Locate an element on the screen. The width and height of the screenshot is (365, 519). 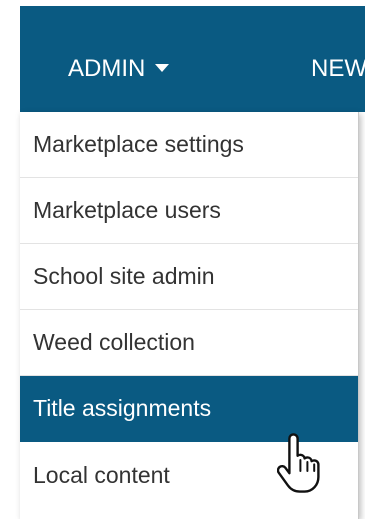
hand-pointer-cursor-icon is located at coordinates (298, 463).